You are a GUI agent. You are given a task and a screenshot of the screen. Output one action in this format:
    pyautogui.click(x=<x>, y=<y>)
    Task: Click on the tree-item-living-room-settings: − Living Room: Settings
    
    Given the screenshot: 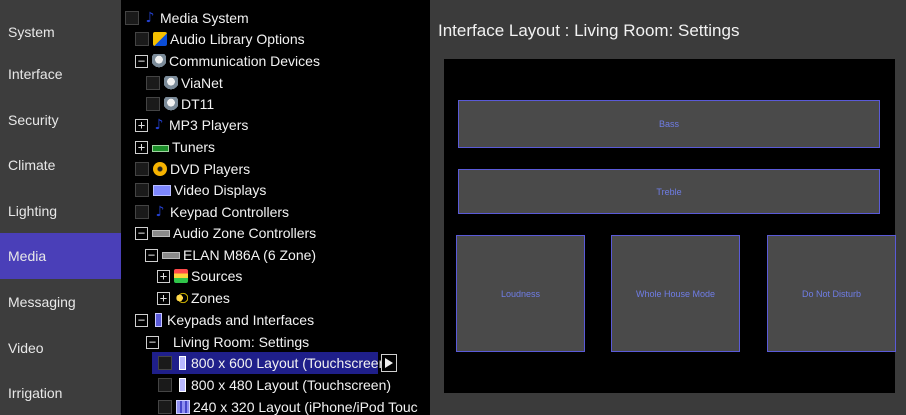 What is the action you would take?
    pyautogui.click(x=227, y=342)
    